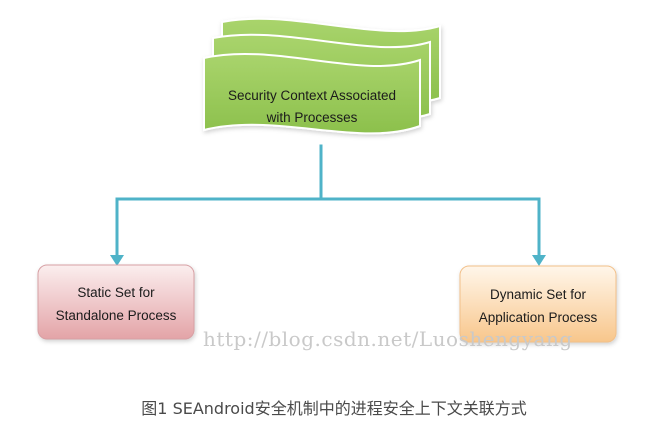  What do you see at coordinates (538, 294) in the screenshot?
I see `right-node-label-line1: Dynamic Set for` at bounding box center [538, 294].